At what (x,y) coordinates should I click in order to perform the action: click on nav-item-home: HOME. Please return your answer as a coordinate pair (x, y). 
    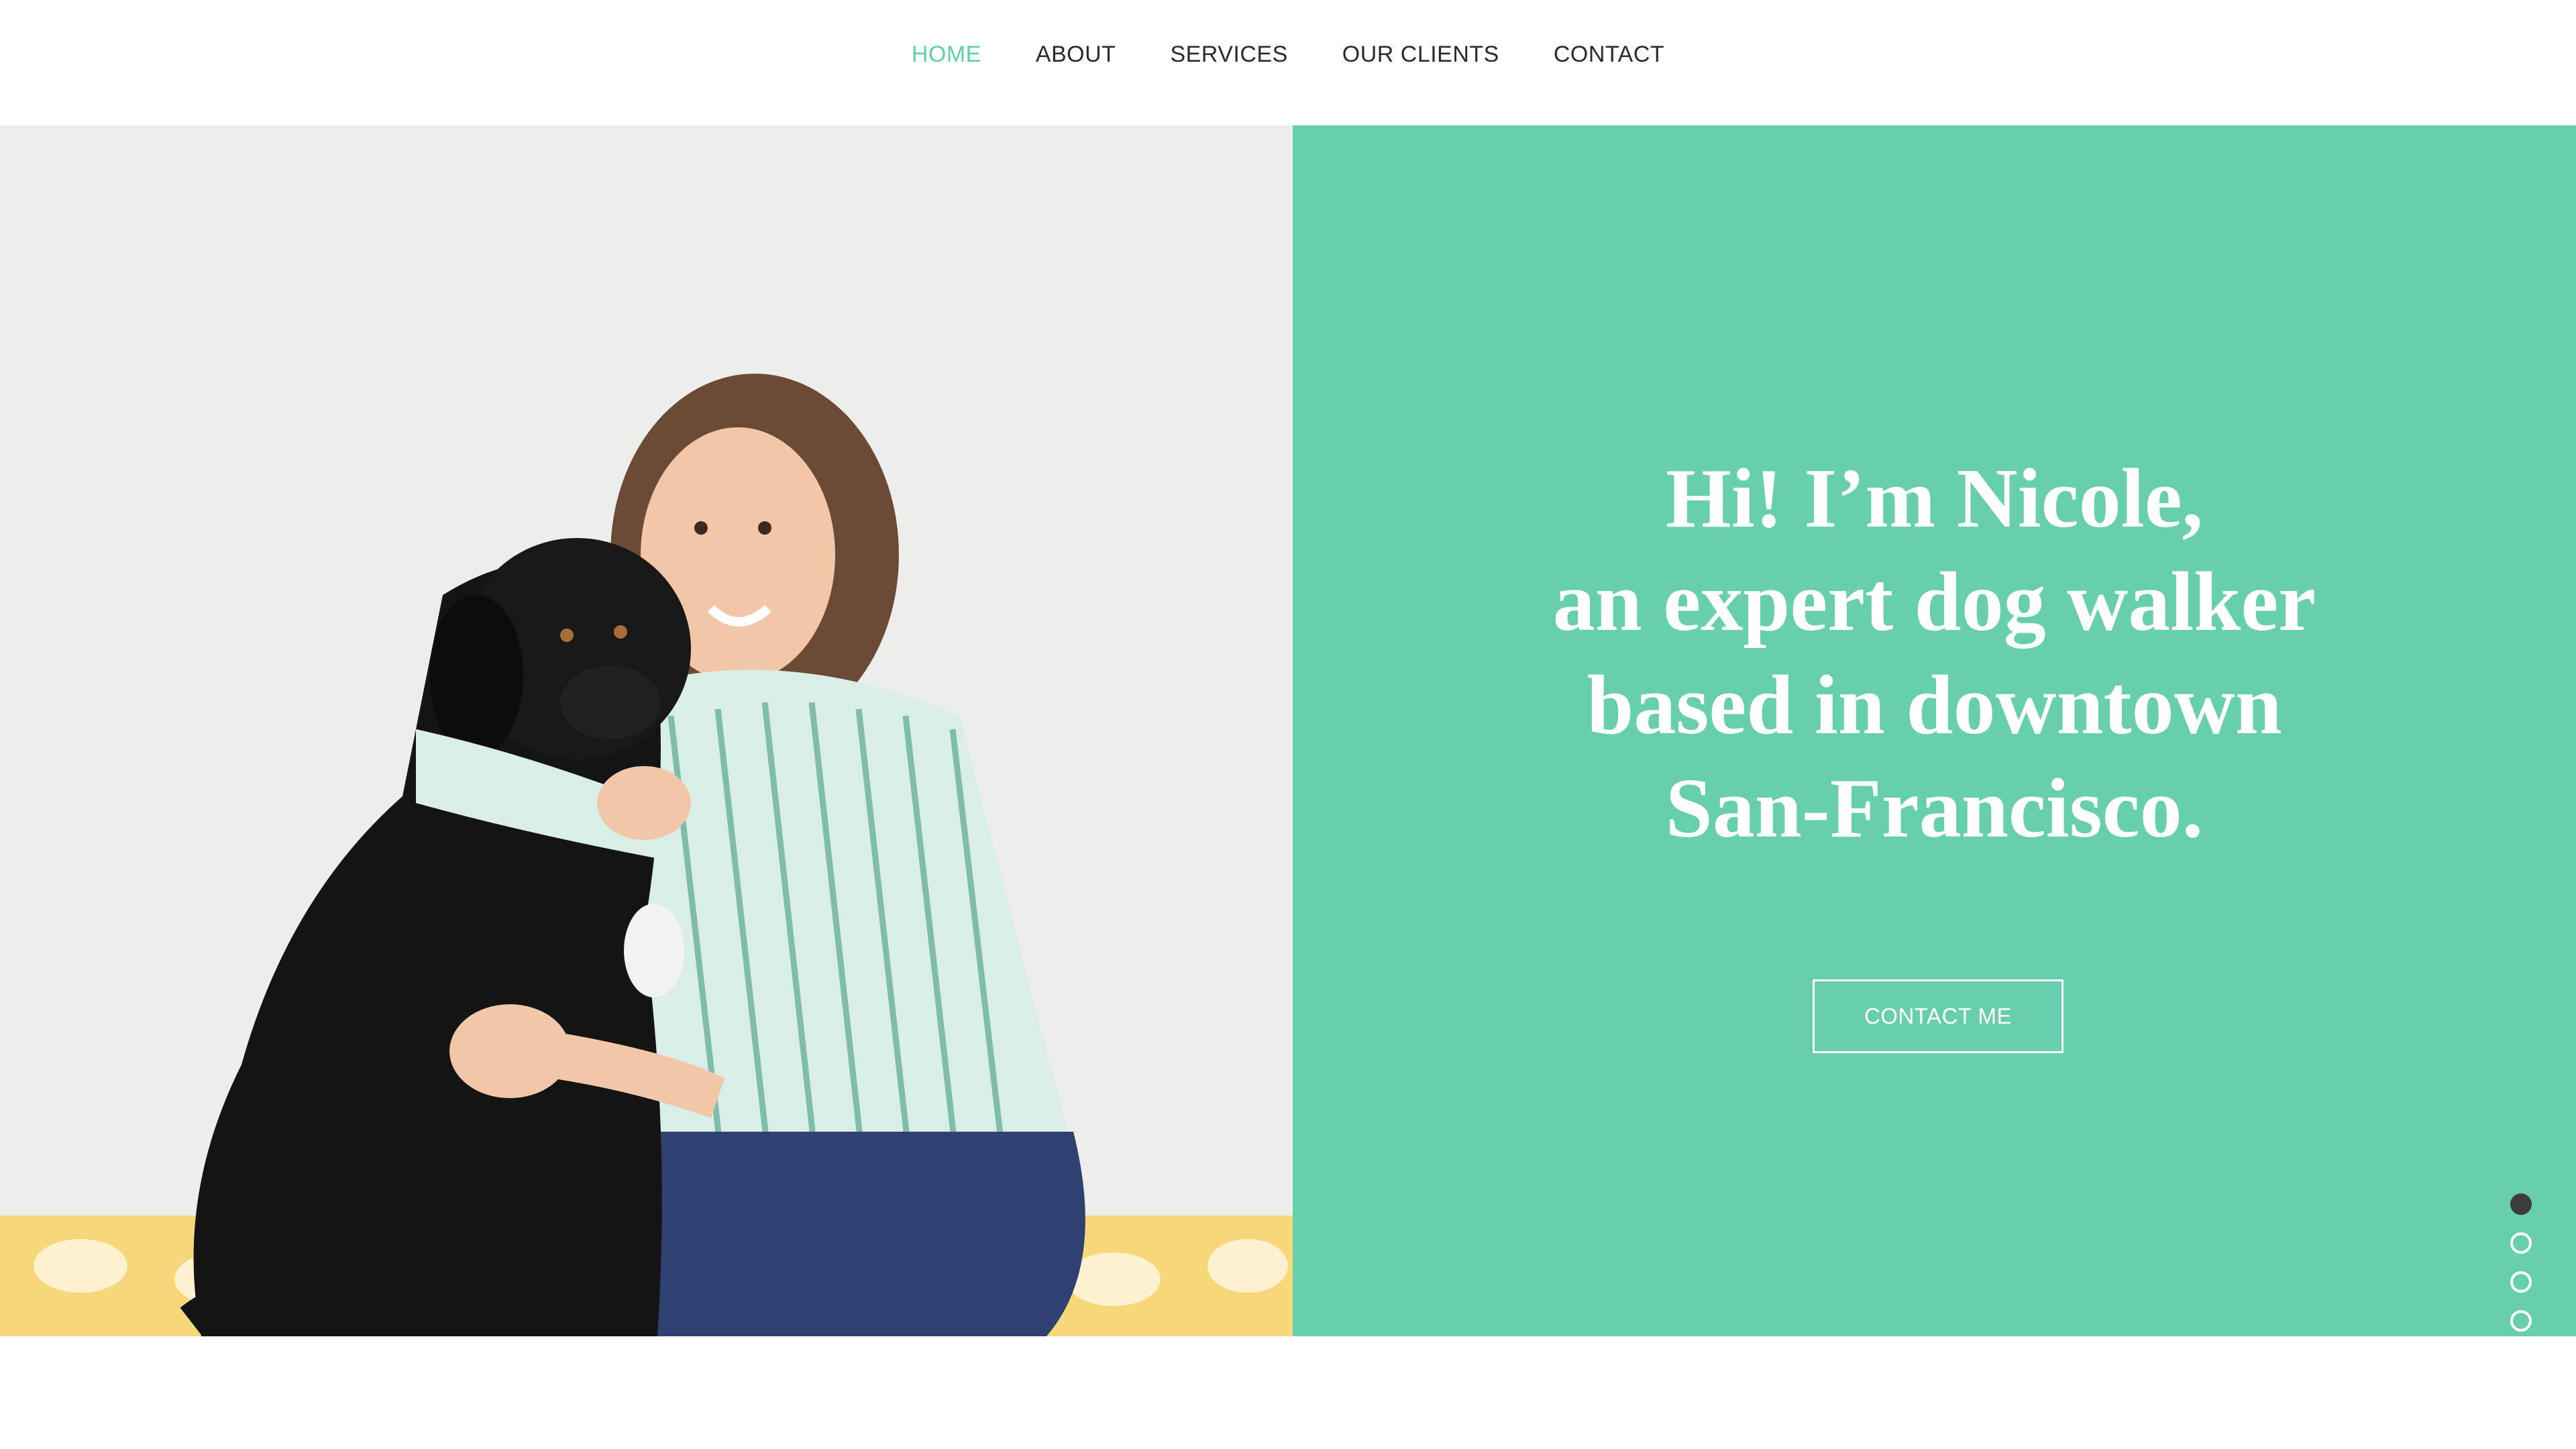
    Looking at the image, I should click on (946, 55).